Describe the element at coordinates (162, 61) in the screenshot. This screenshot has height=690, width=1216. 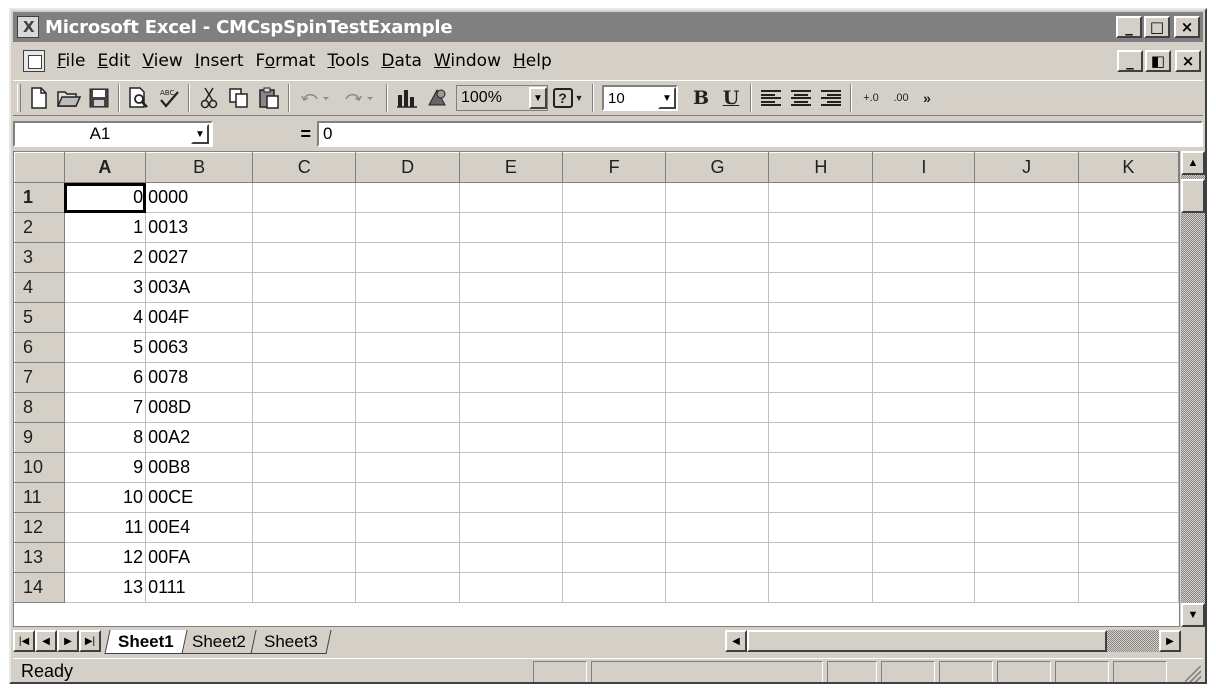
I see `menu-item: View` at that location.